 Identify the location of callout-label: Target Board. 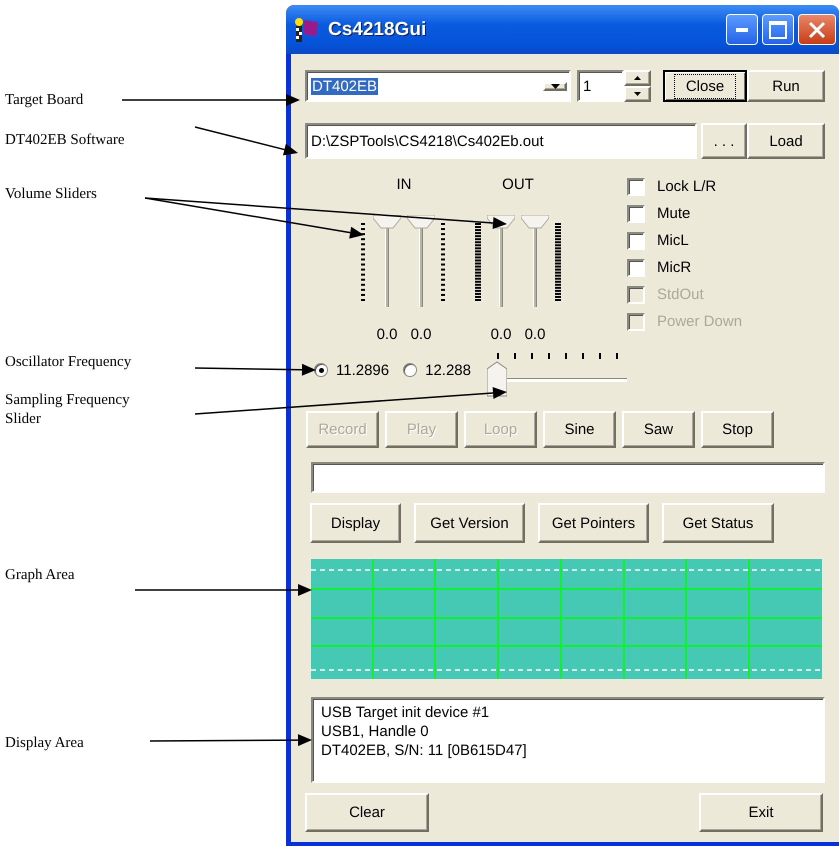
(44, 100).